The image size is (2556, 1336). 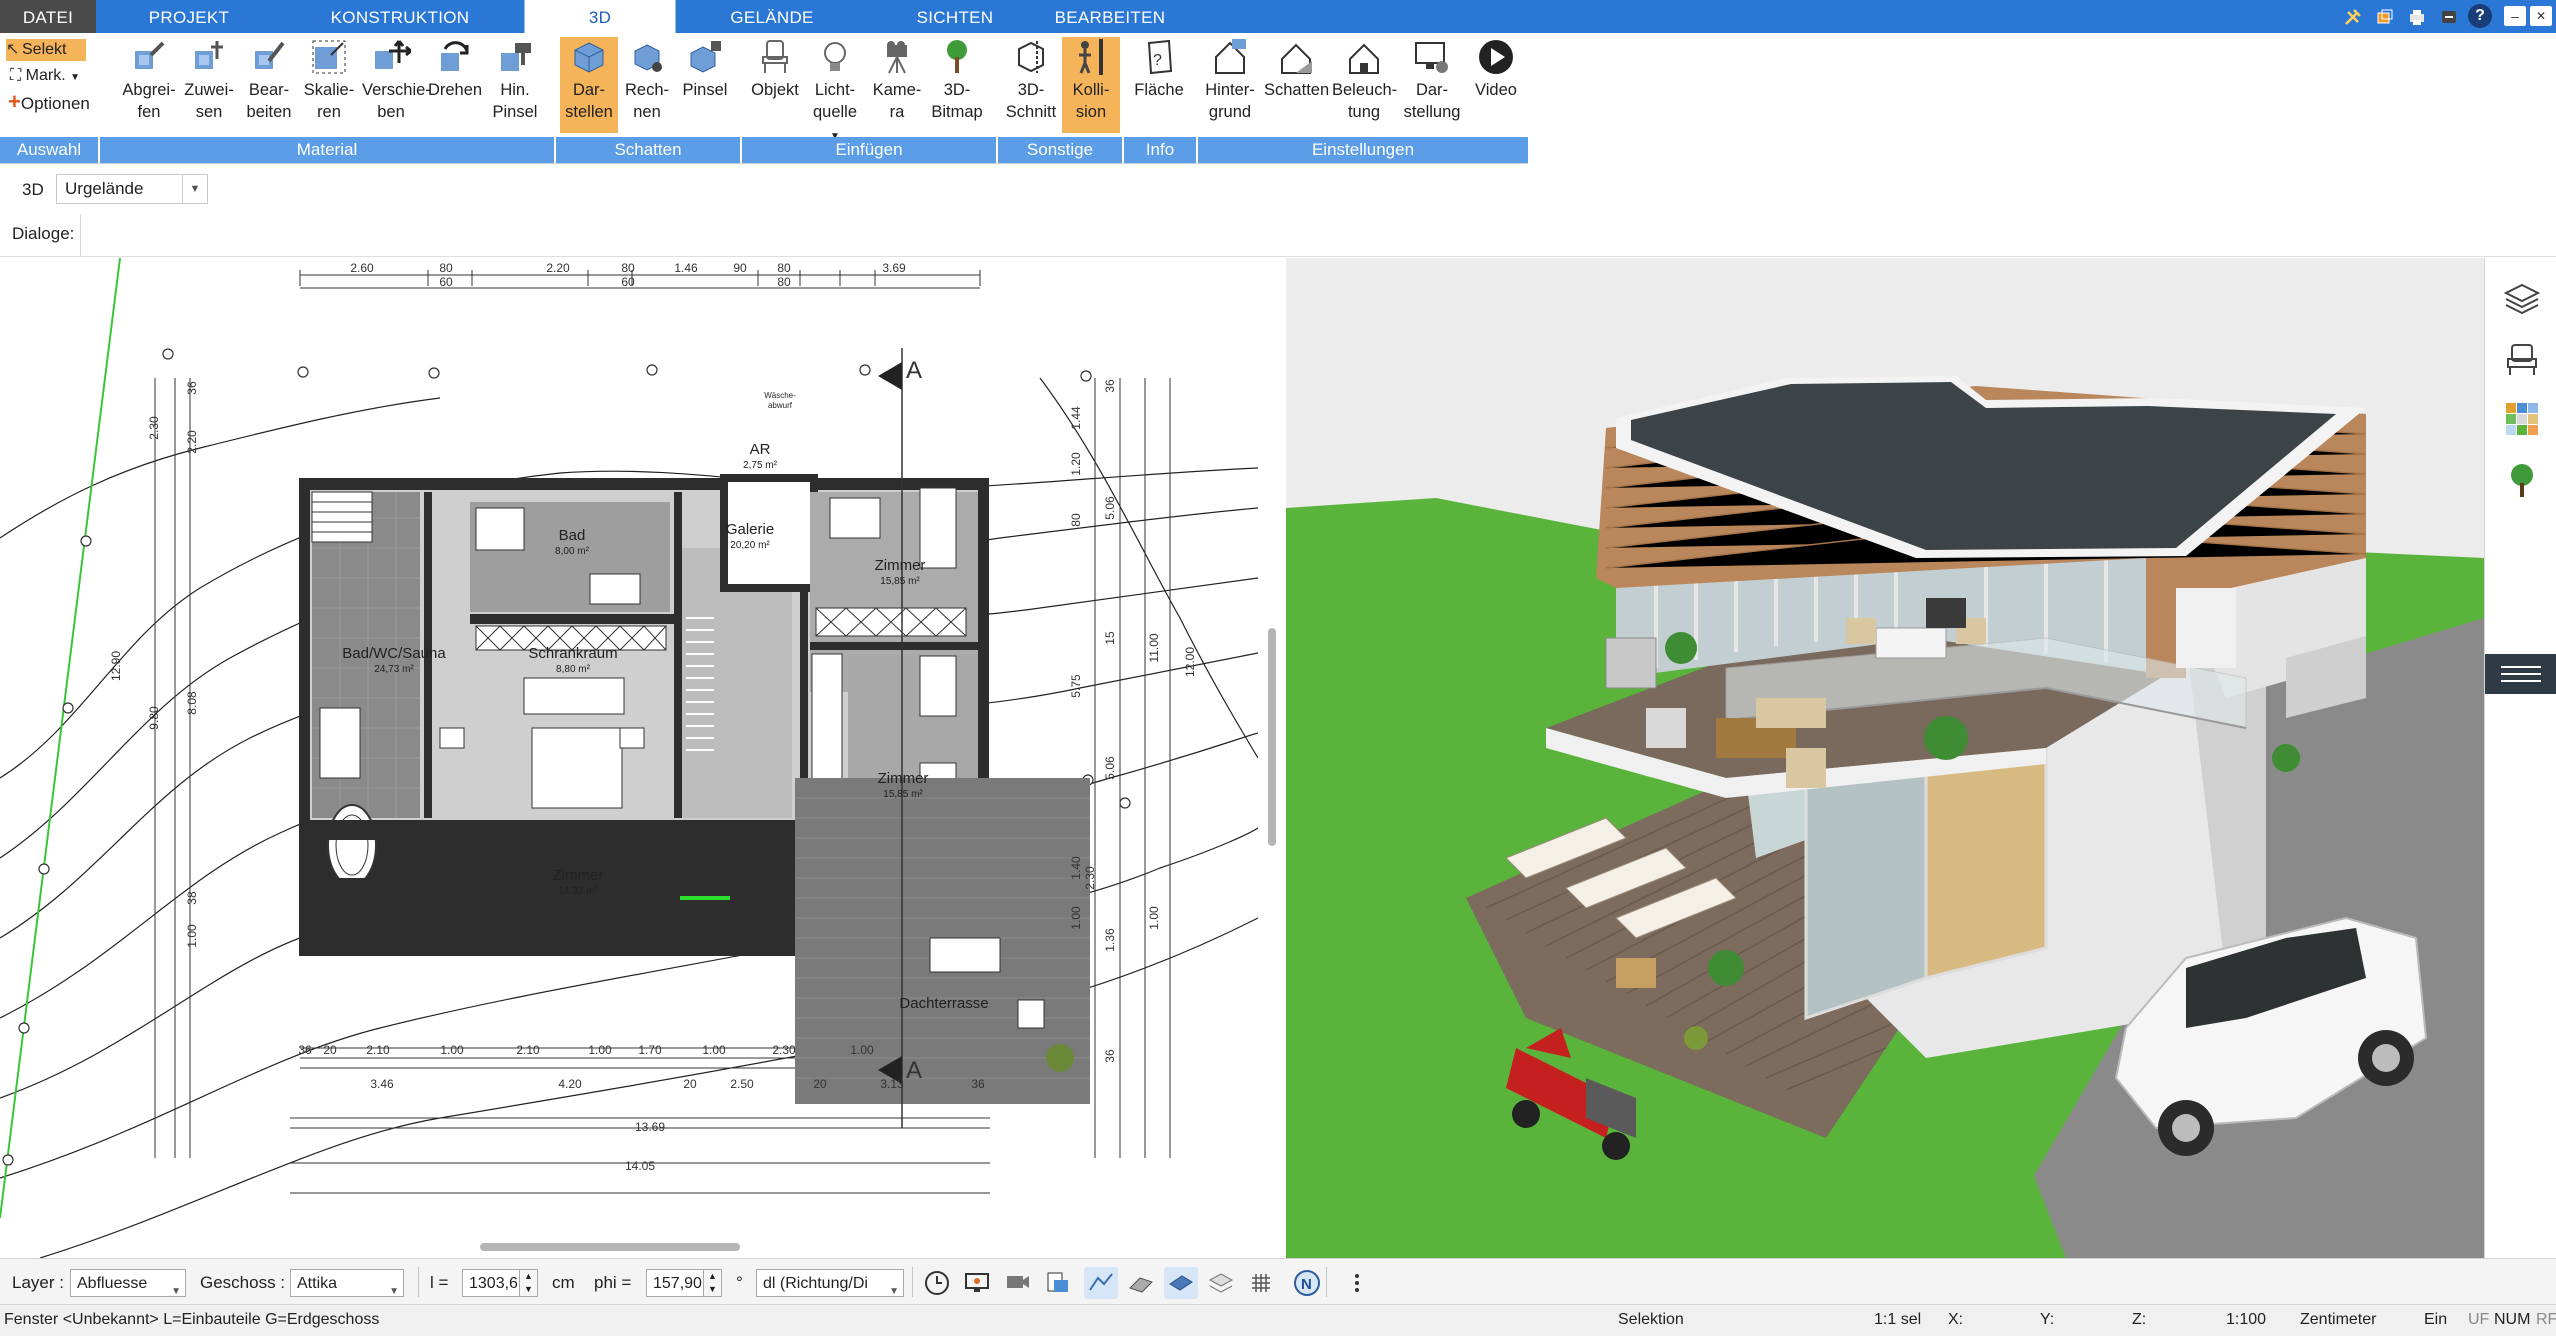 What do you see at coordinates (914, 1070) in the screenshot?
I see `section-mark-bottom: A` at bounding box center [914, 1070].